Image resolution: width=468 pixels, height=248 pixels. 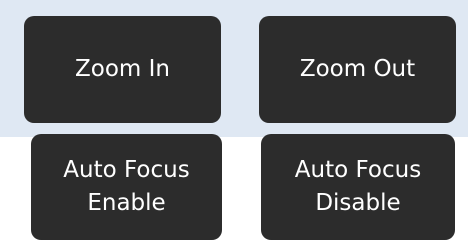 I want to click on autofocus-enable-label: Auto Focus Enable, so click(x=126, y=187).